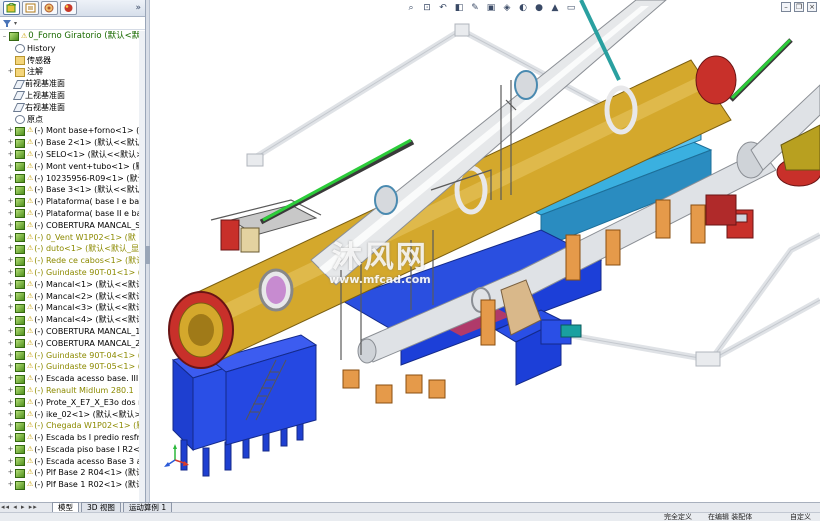 The image size is (820, 521). Describe the element at coordinates (72, 485) in the screenshot. I see `tree-item: + ⚠ (-) Plf Base 1 R02<1> (默认` at that location.